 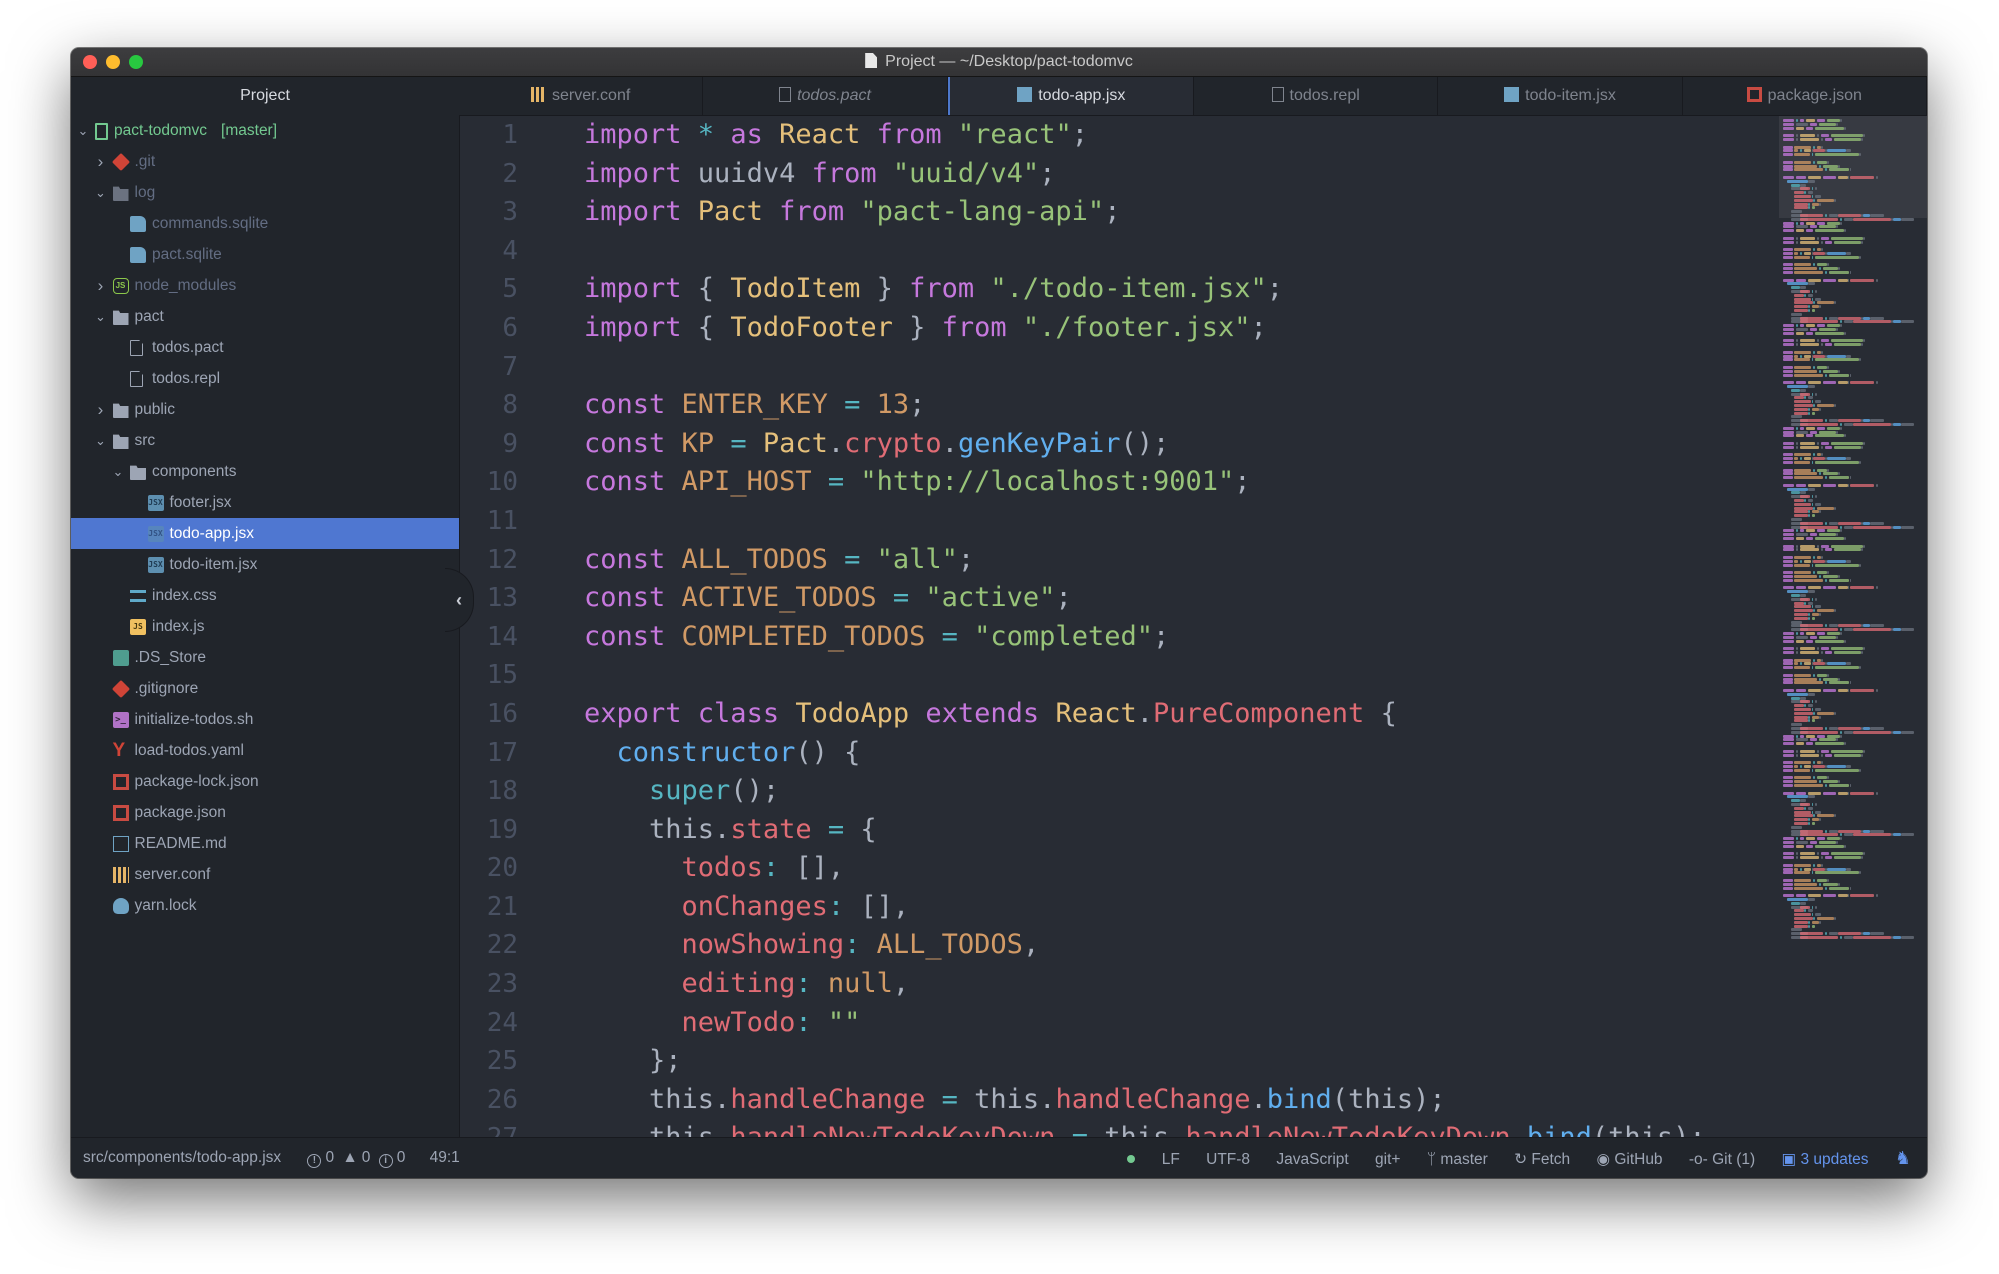 What do you see at coordinates (265, 564) in the screenshot?
I see `tree-file: JSX todo-item.jsx` at bounding box center [265, 564].